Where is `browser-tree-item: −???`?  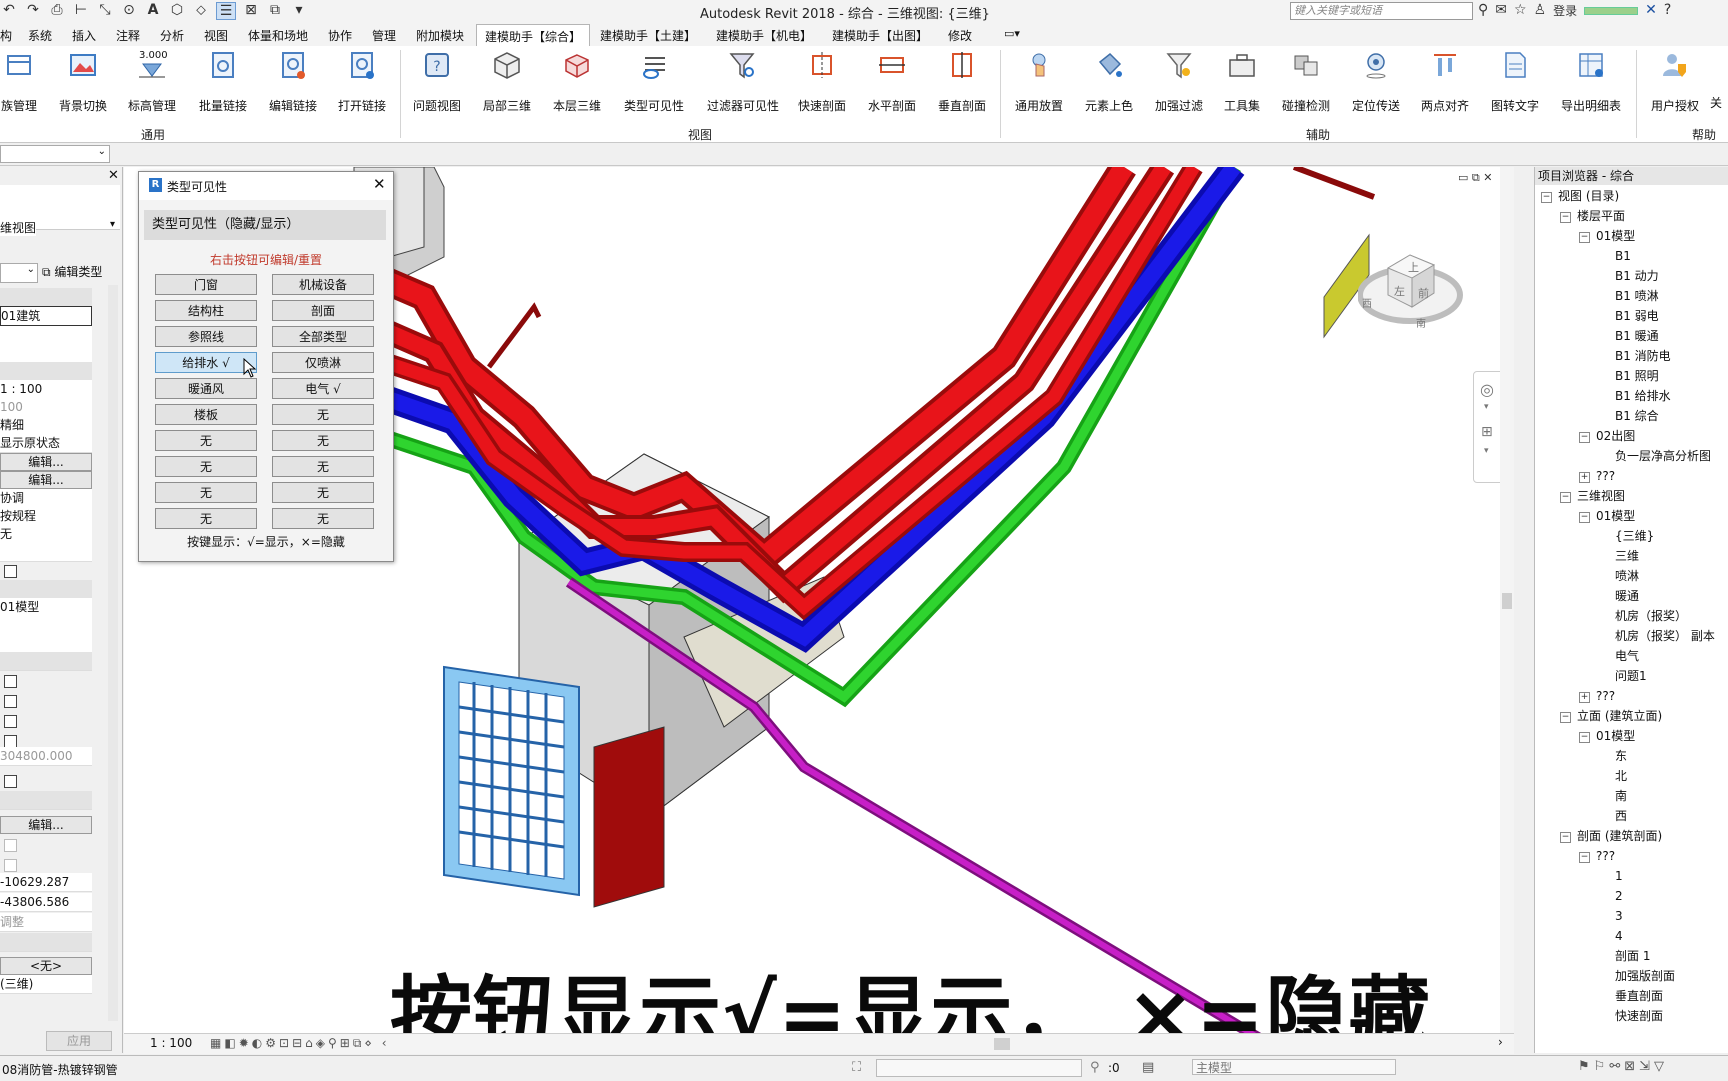 browser-tree-item: −??? is located at coordinates (1597, 856).